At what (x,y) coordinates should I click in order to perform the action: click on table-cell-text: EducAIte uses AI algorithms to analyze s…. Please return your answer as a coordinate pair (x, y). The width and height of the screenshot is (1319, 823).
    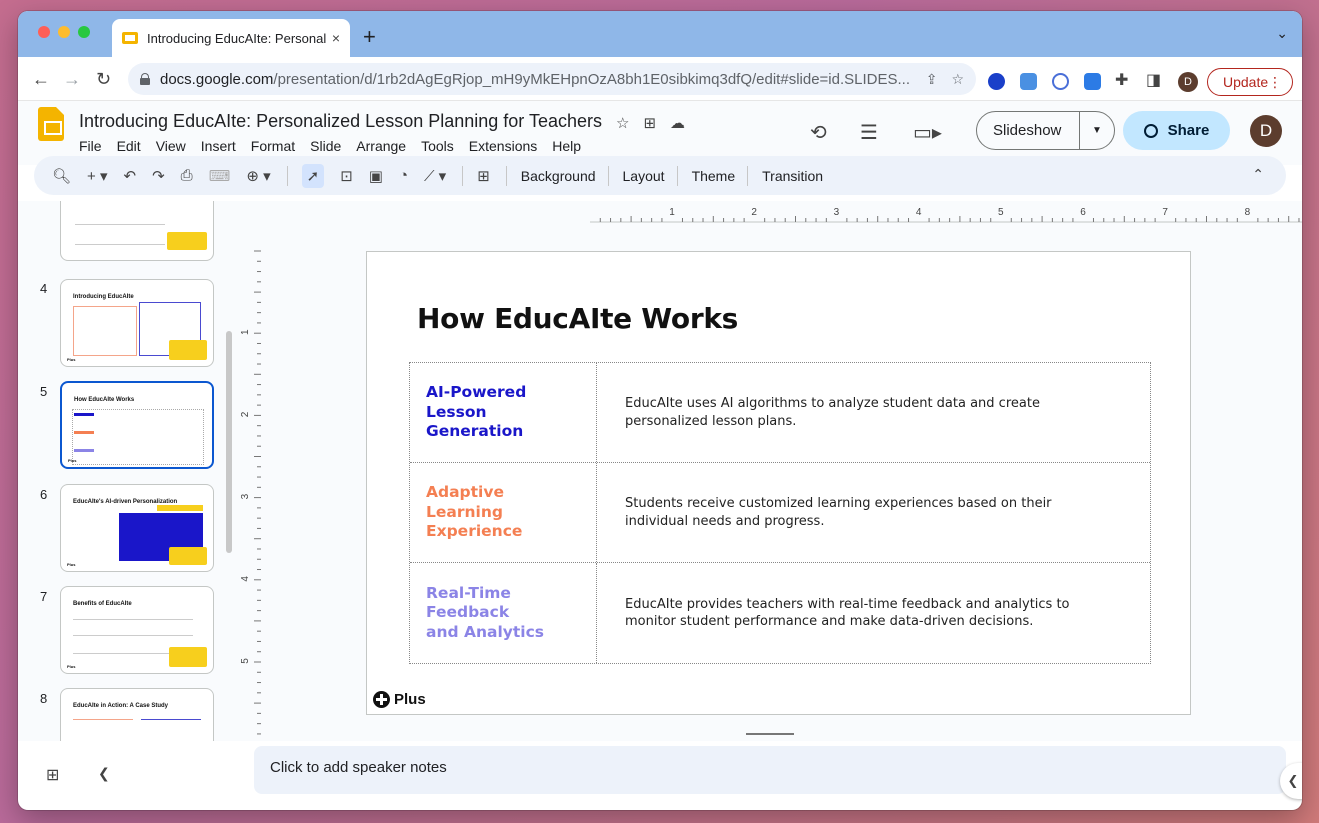
    Looking at the image, I should click on (865, 412).